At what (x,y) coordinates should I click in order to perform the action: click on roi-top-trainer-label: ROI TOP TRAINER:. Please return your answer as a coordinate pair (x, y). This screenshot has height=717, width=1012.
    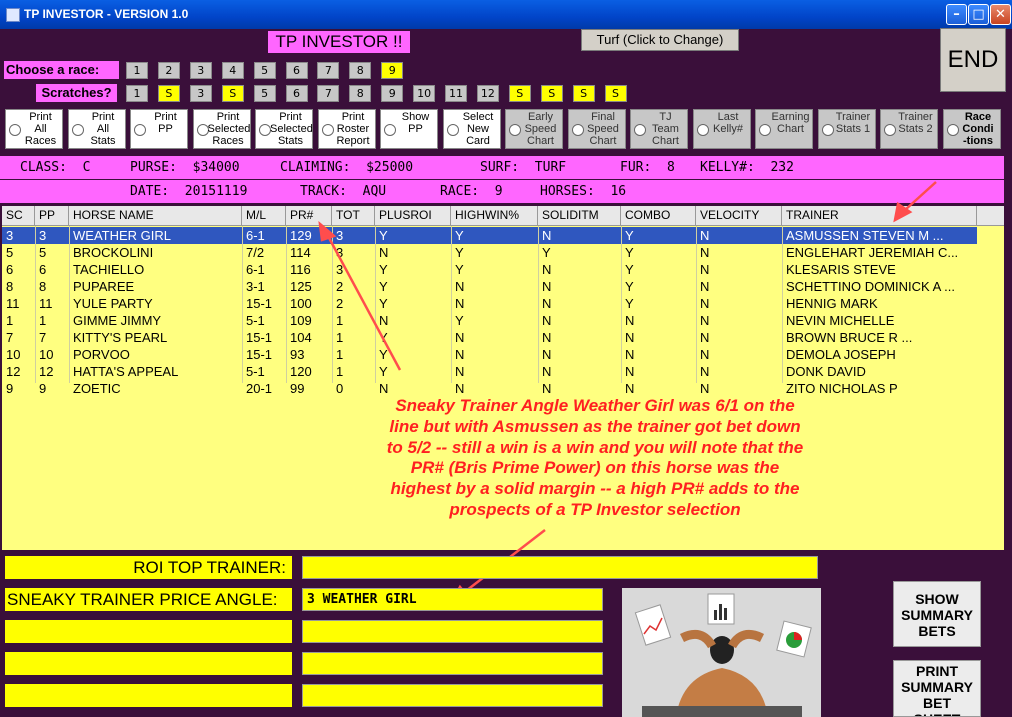
    Looking at the image, I should click on (148, 567).